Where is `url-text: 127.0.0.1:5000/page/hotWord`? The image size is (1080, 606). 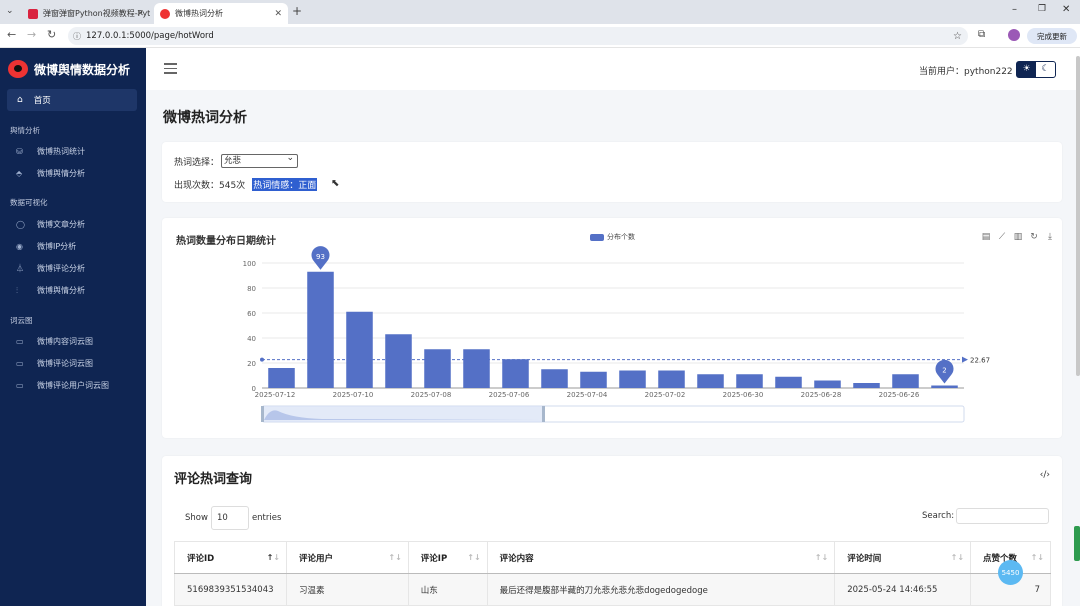 url-text: 127.0.0.1:5000/page/hotWord is located at coordinates (150, 36).